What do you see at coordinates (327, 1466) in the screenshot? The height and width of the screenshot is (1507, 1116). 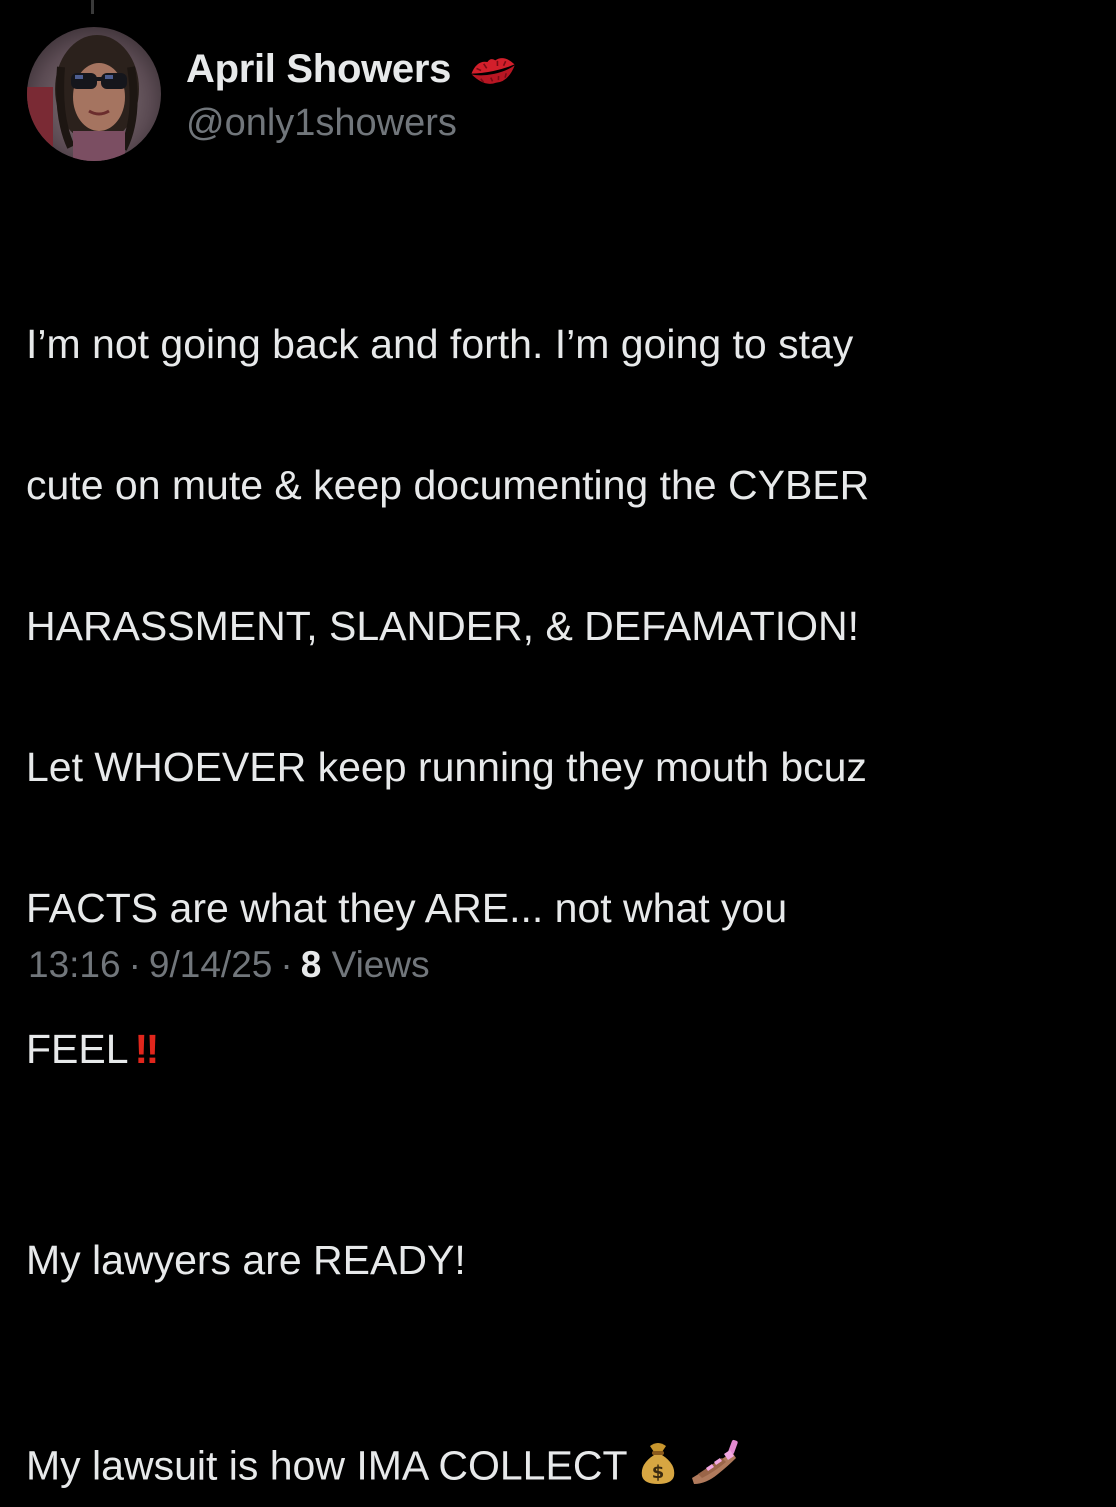 I see `tweet-line: My lawsuit is how IMA COLLECT` at bounding box center [327, 1466].